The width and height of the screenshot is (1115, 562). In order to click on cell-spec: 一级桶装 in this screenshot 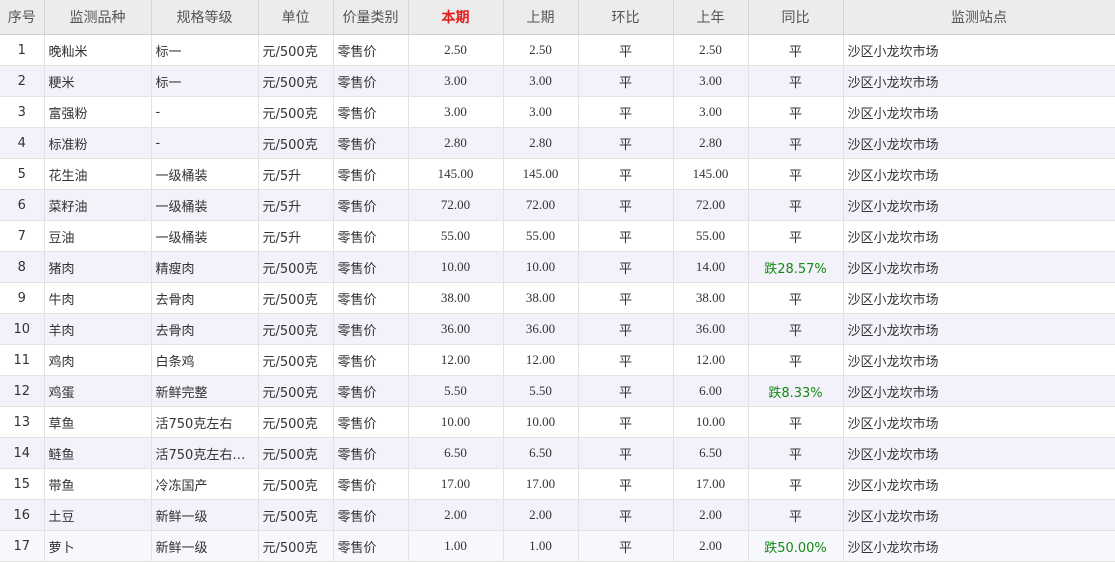, I will do `click(205, 236)`.